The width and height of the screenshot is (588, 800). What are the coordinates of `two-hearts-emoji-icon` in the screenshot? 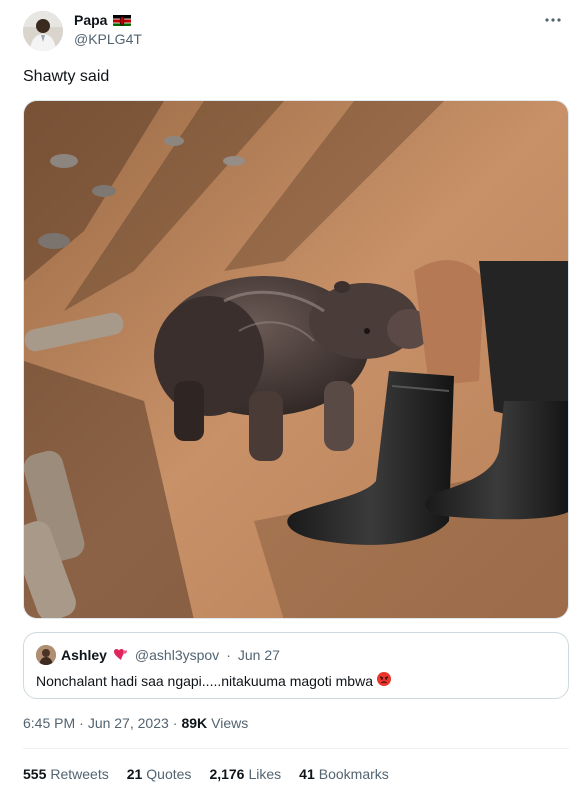 It's located at (120, 655).